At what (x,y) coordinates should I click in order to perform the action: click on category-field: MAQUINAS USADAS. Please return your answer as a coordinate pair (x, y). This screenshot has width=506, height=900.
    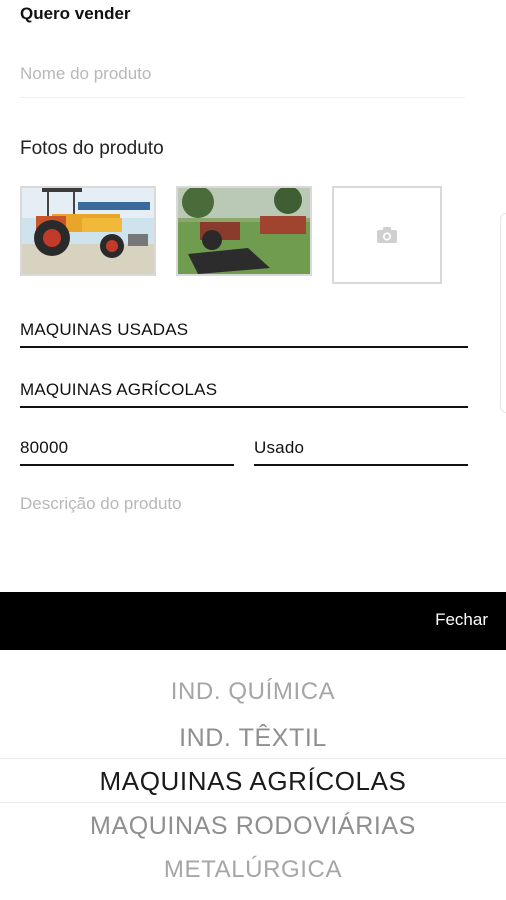
    Looking at the image, I should click on (244, 331).